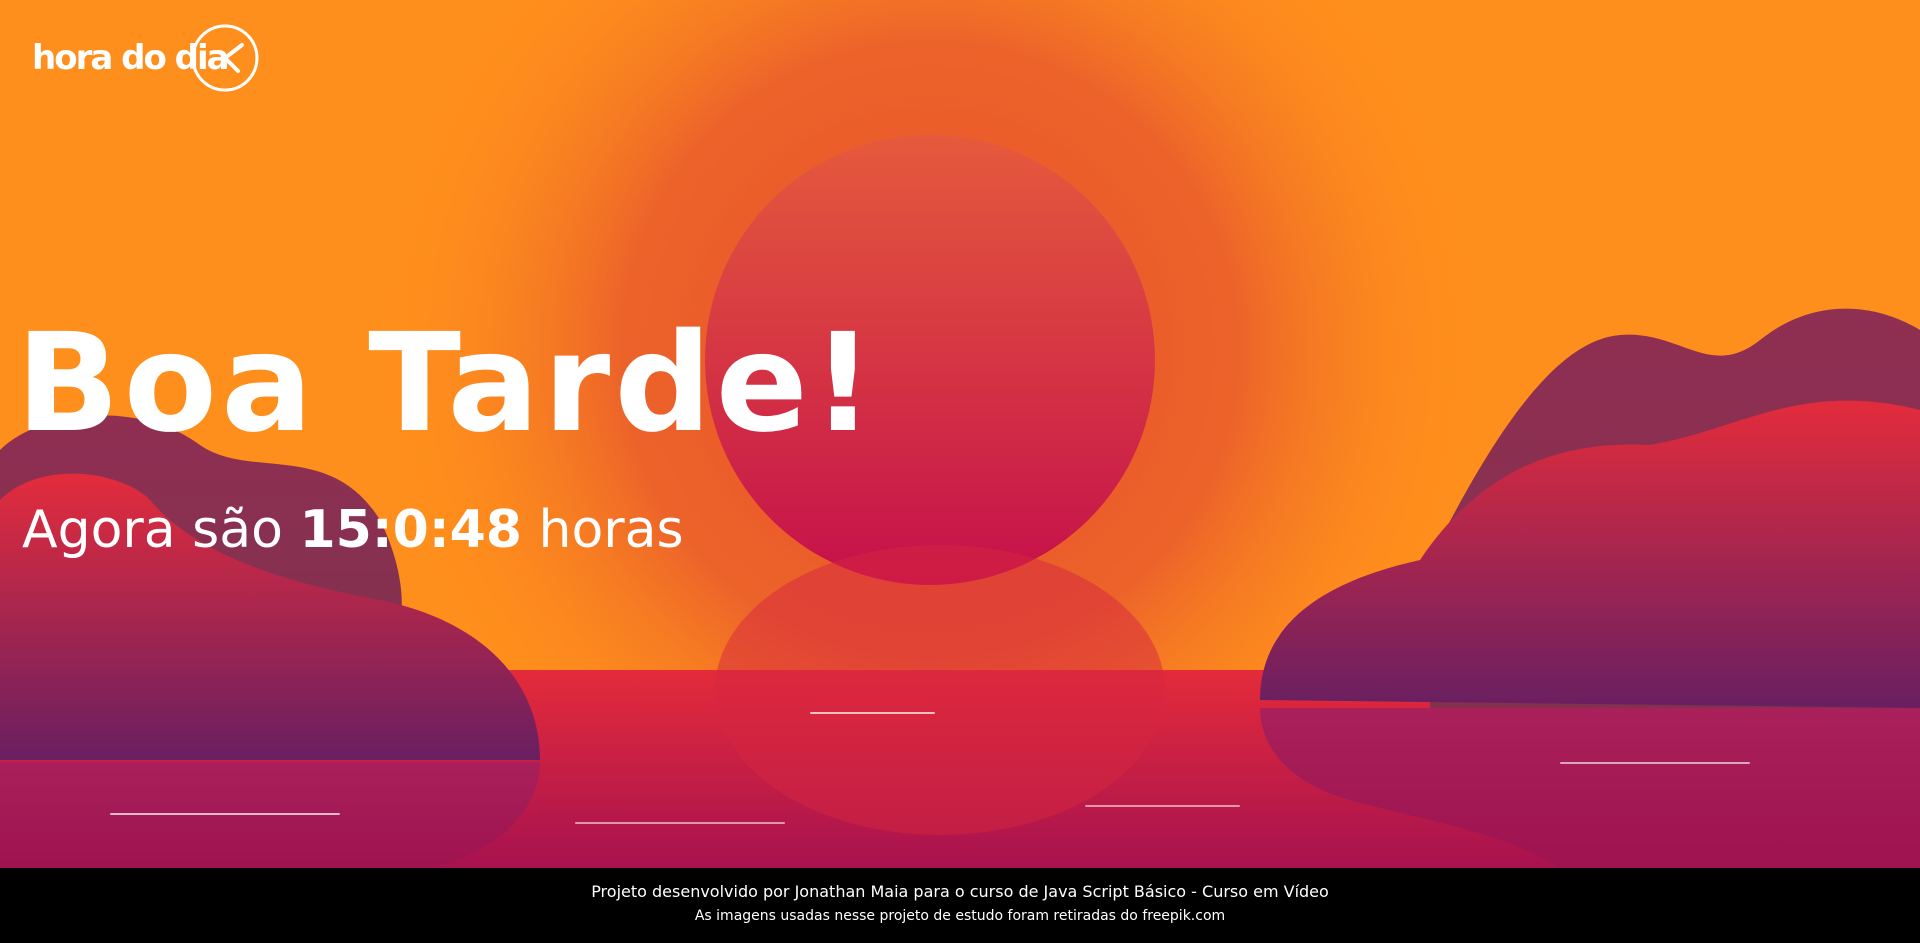 The height and width of the screenshot is (943, 1920). I want to click on logo: hora do dia, so click(146, 58).